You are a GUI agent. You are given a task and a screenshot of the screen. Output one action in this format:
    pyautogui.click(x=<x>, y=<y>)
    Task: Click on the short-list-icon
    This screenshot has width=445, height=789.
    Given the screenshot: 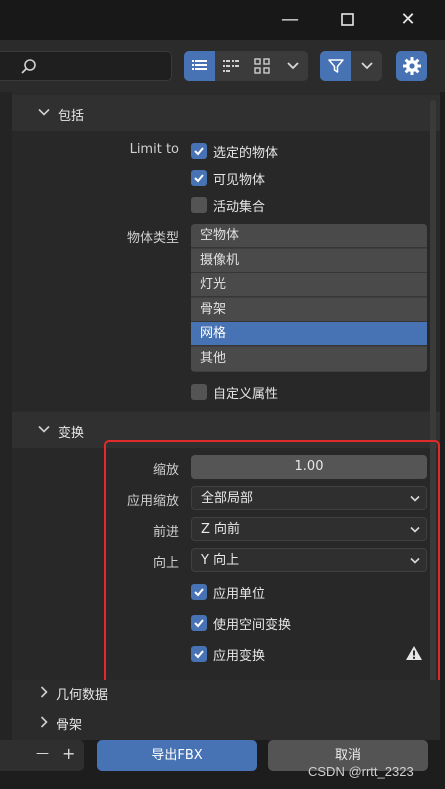 What is the action you would take?
    pyautogui.click(x=230, y=66)
    